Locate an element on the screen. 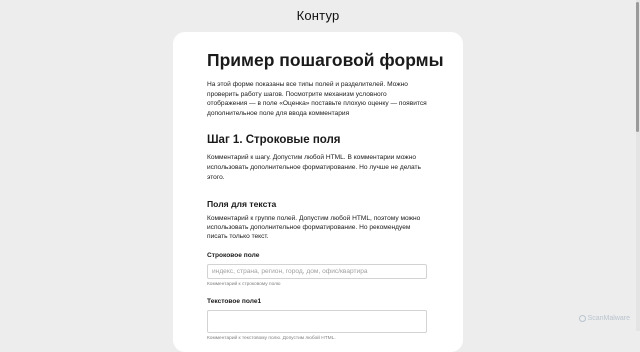 This screenshot has height=352, width=640. scrollbar-thumb is located at coordinates (637, 67).